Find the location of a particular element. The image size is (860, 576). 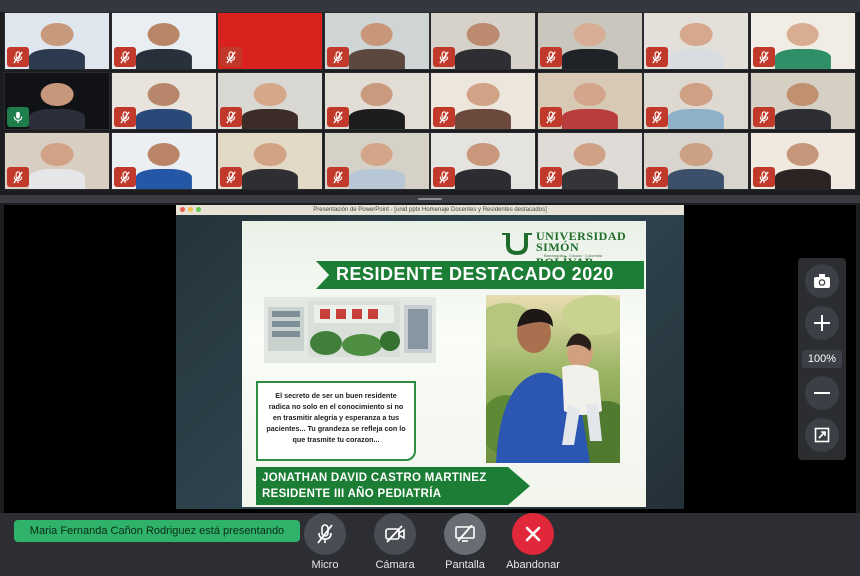

zoom-controls: 100% is located at coordinates (822, 359).